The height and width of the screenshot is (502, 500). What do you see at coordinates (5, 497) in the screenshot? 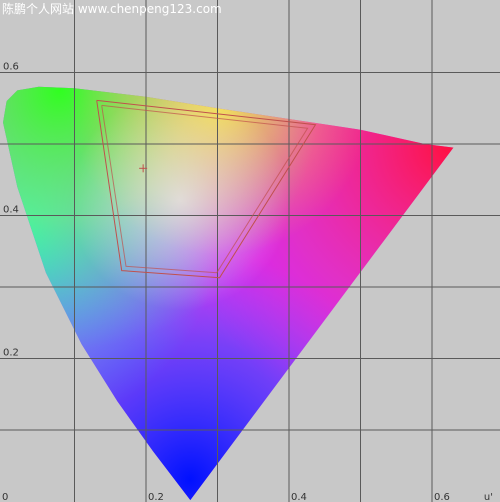
I see `x-tick-label: 0` at bounding box center [5, 497].